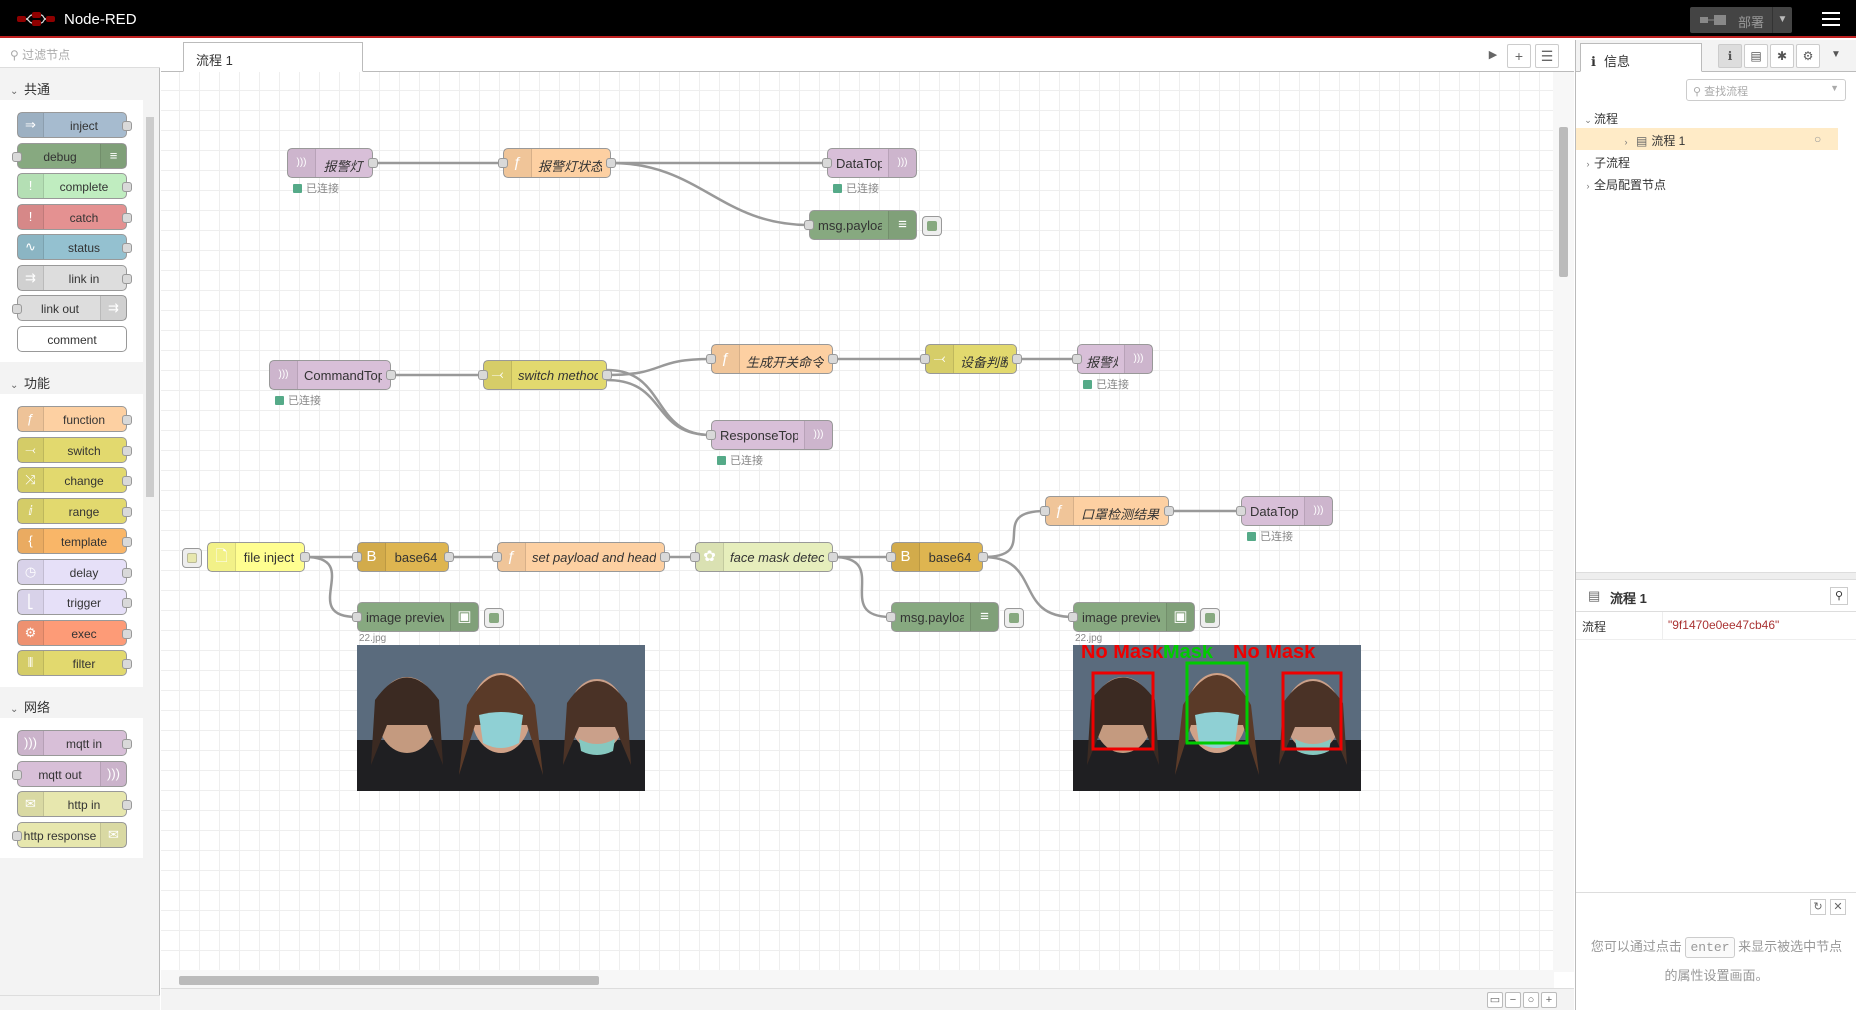 The height and width of the screenshot is (1010, 1856). What do you see at coordinates (1519, 56) in the screenshot?
I see `add-flow-button: +` at bounding box center [1519, 56].